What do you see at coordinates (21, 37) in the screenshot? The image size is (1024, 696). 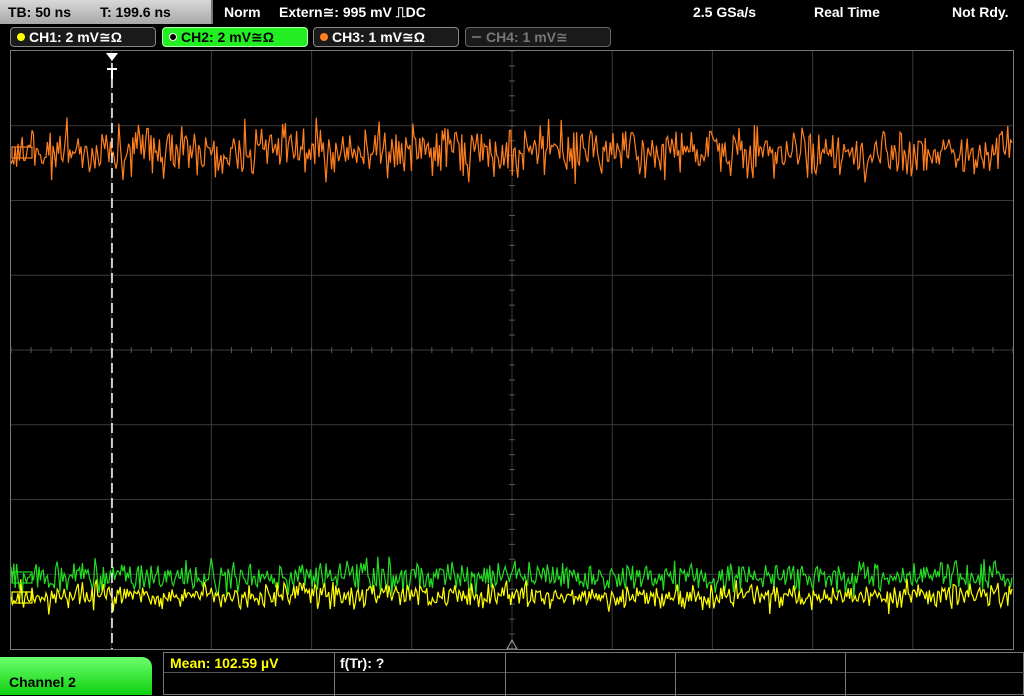 I see `channel-1-dot-icon` at bounding box center [21, 37].